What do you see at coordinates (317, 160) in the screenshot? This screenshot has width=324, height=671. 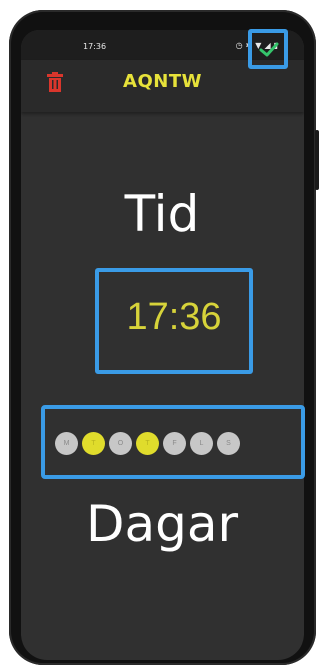 I see `phone-side-button` at bounding box center [317, 160].